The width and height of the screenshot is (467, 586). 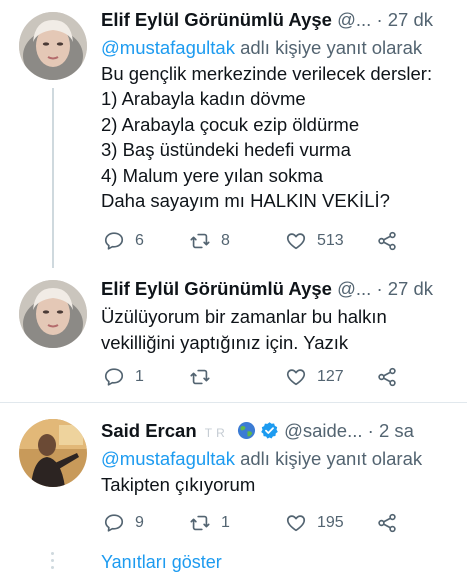 I want to click on reply-button: 9, so click(x=123, y=523).